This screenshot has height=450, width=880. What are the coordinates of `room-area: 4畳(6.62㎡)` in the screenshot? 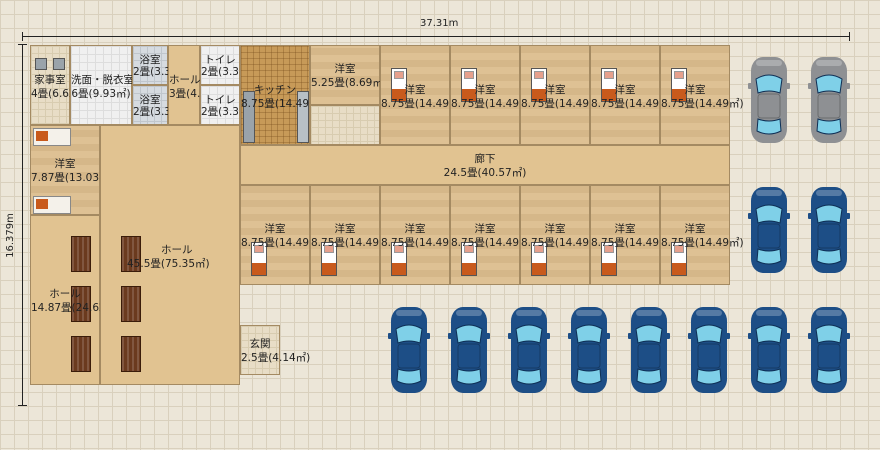 It's located at (61, 94).